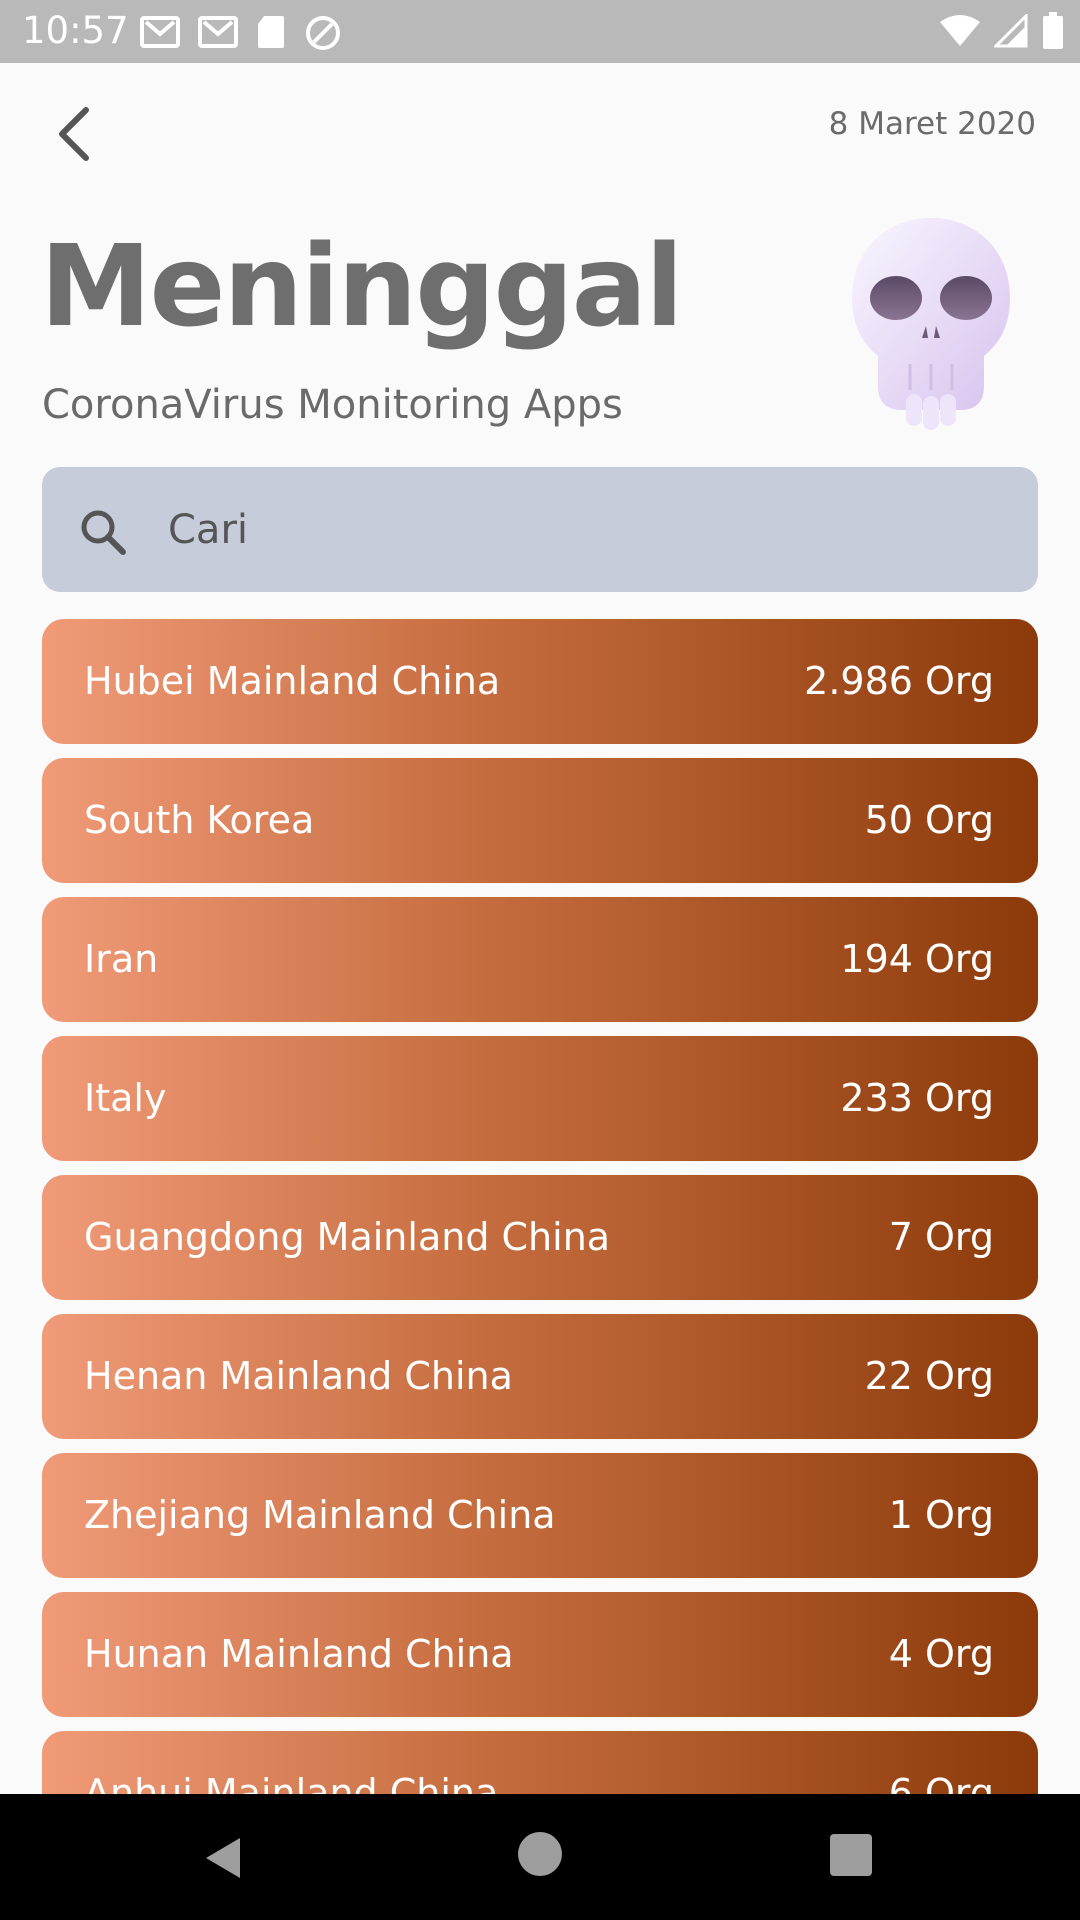 This screenshot has width=1080, height=1920. I want to click on item-name: Anhui Mainland China, so click(291, 1782).